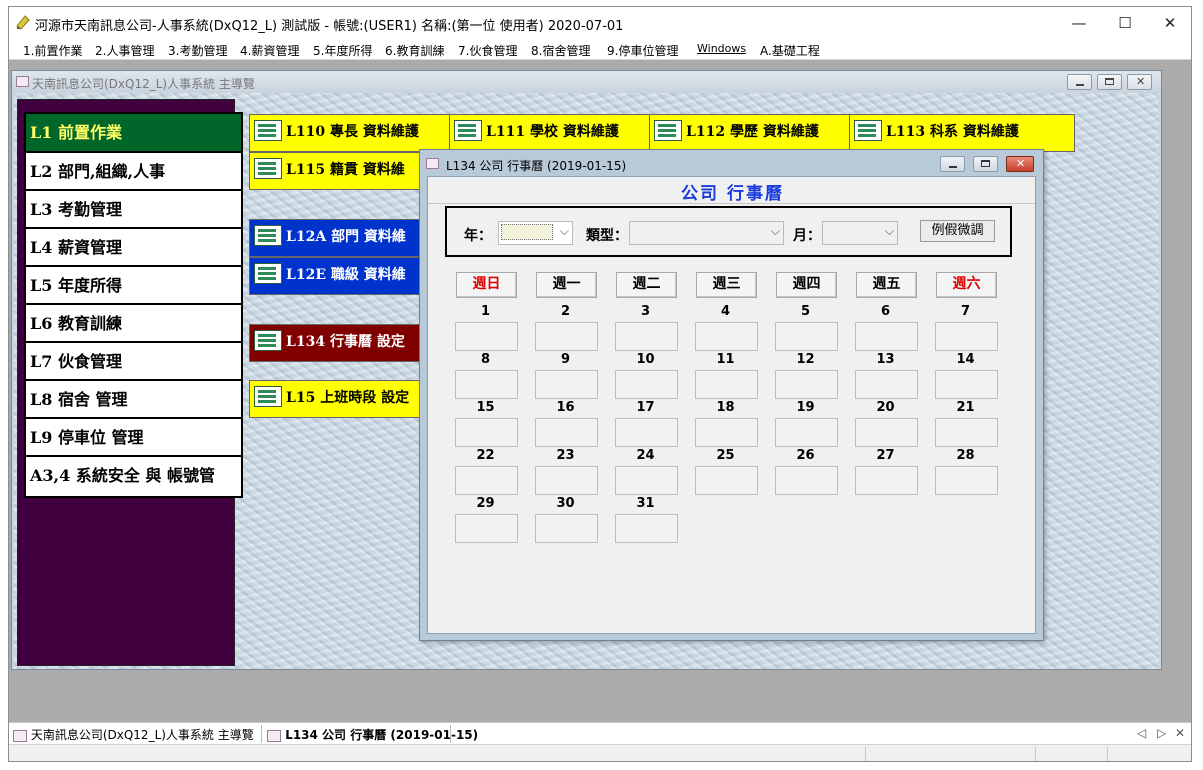  I want to click on day-number: 17, so click(645, 407).